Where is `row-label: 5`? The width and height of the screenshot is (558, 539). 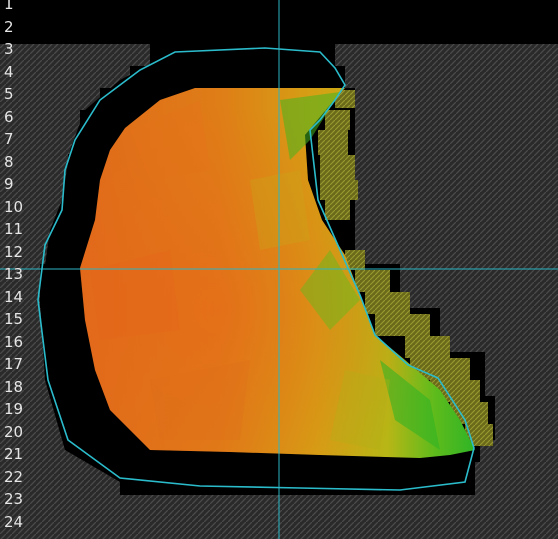
row-label: 5 is located at coordinates (9, 94).